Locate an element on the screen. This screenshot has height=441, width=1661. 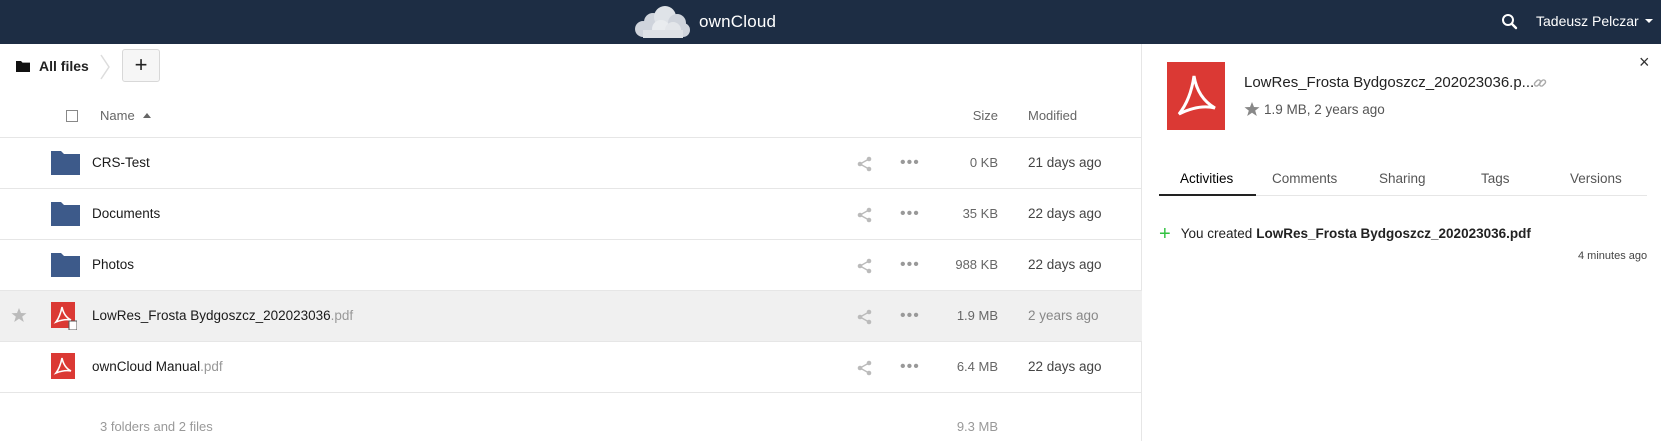
file-name: LowRes_Frosta Bydgoszcz_202023036.pdf is located at coordinates (222, 315).